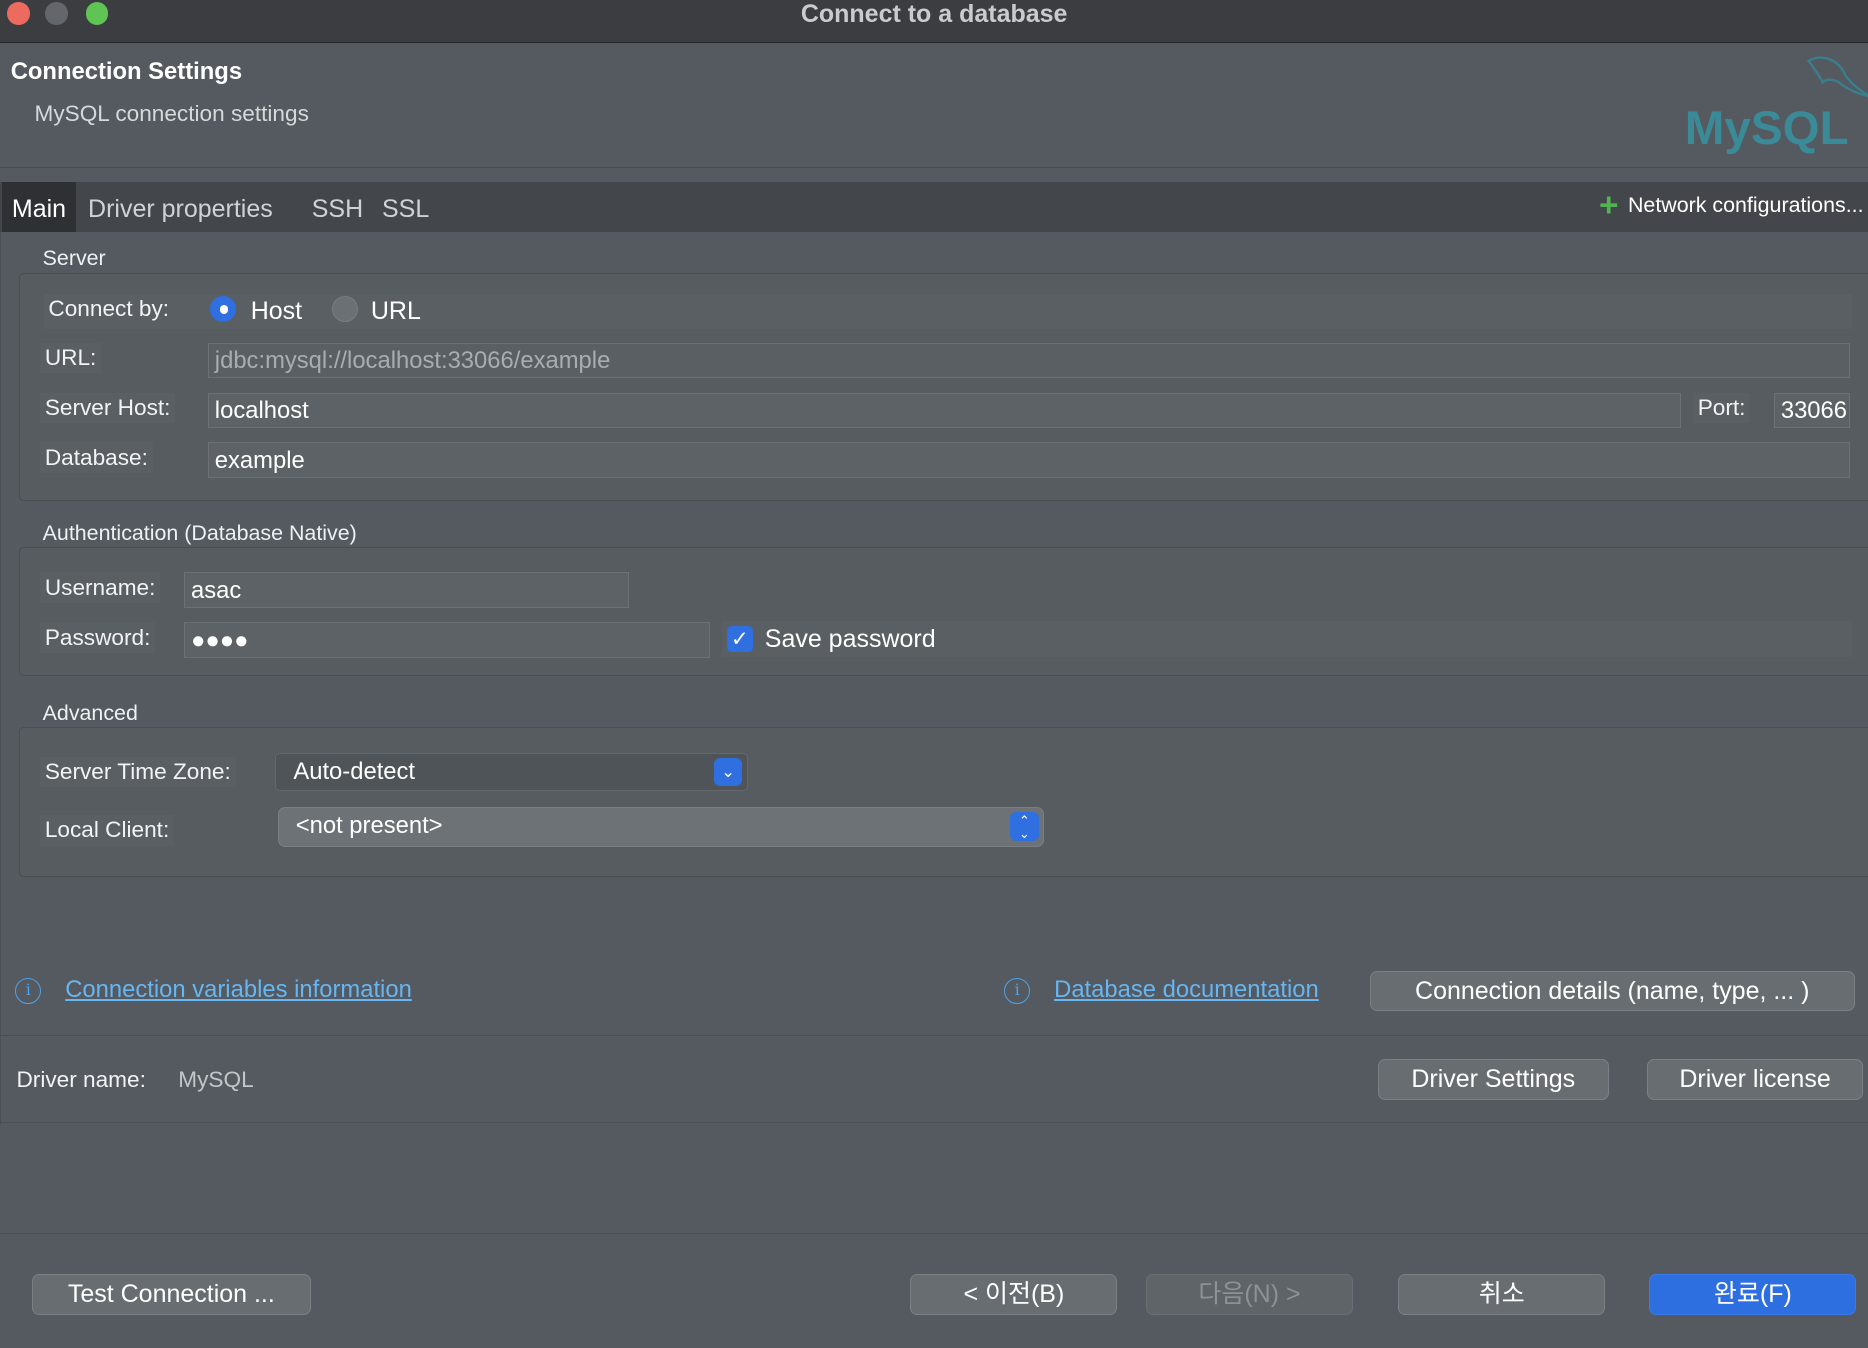 The image size is (1868, 1348). I want to click on save-password-checkbox: ✓, so click(739, 638).